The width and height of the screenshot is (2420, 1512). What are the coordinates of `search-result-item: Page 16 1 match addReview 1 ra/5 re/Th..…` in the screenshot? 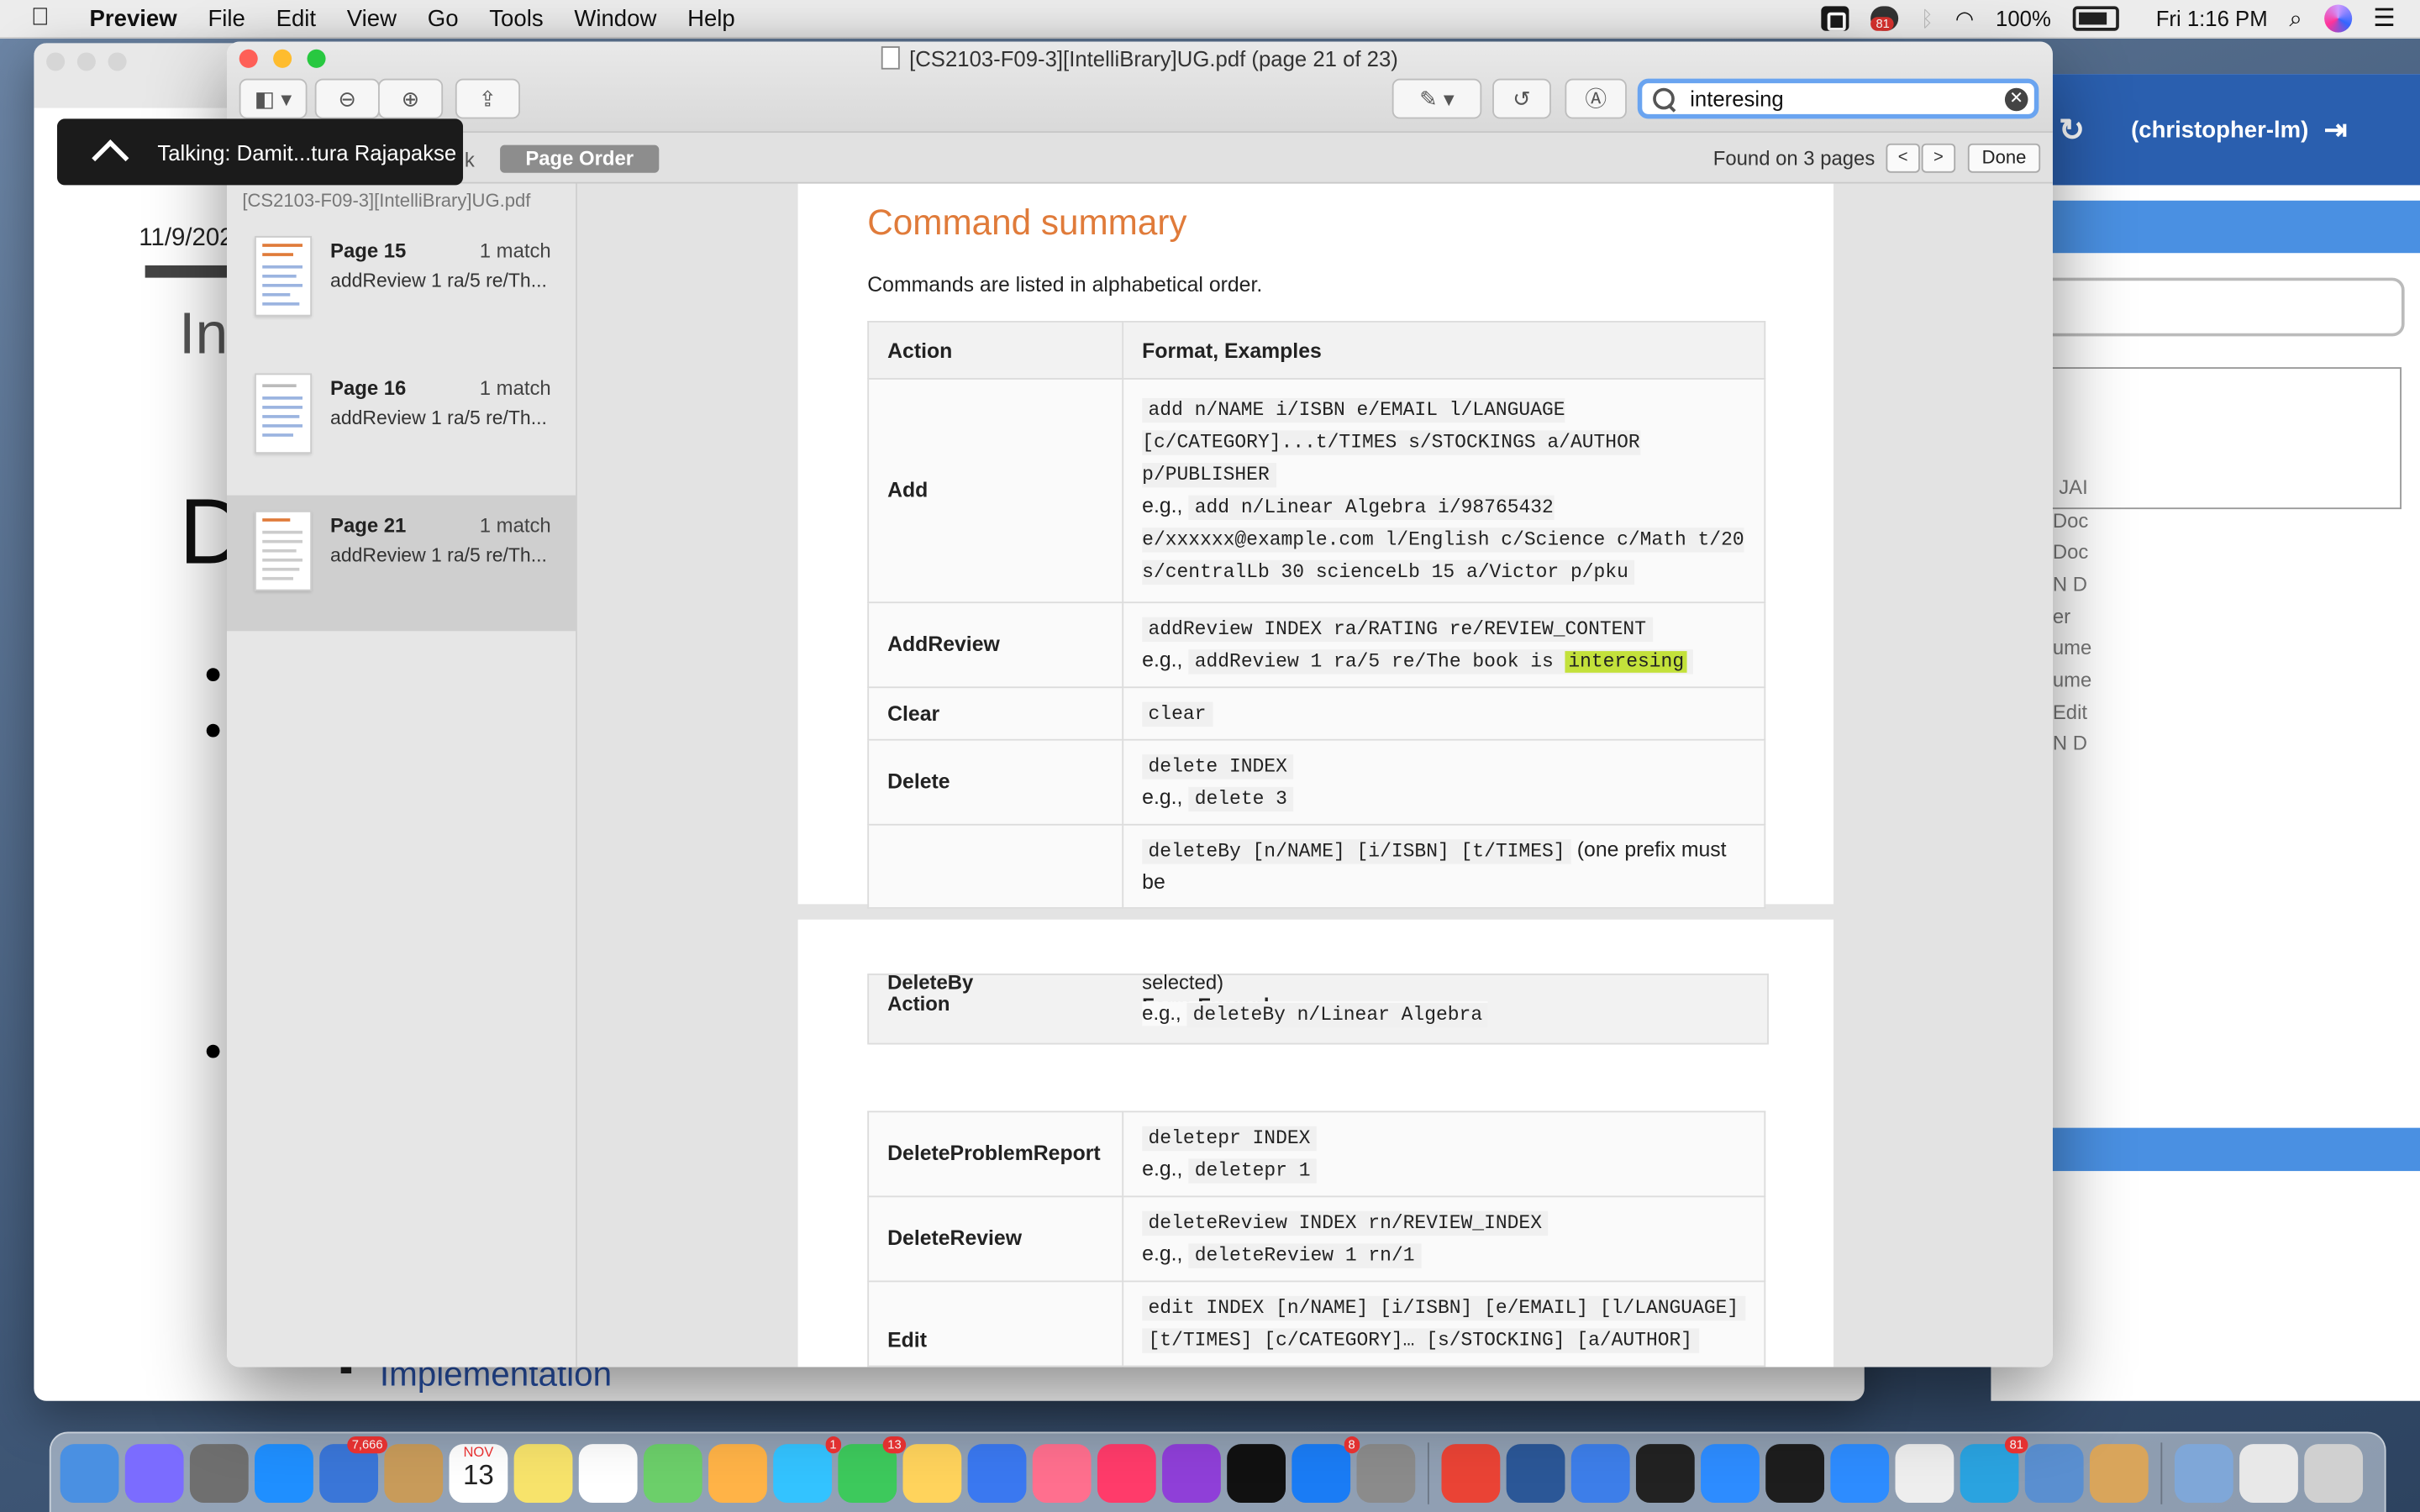 It's located at (401, 426).